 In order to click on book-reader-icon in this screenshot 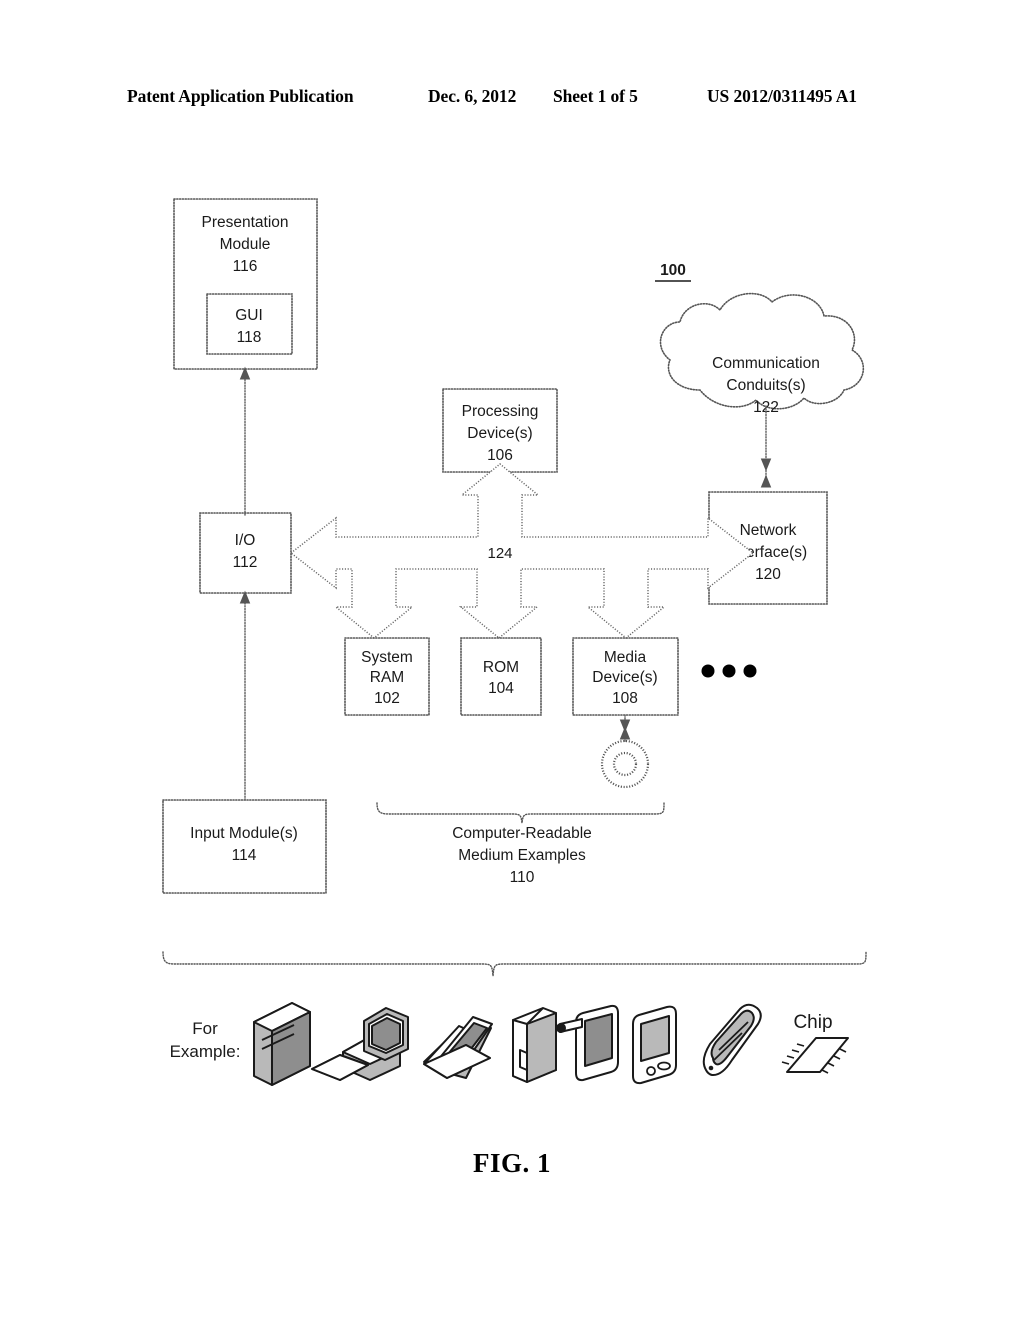, I will do `click(534, 1045)`.